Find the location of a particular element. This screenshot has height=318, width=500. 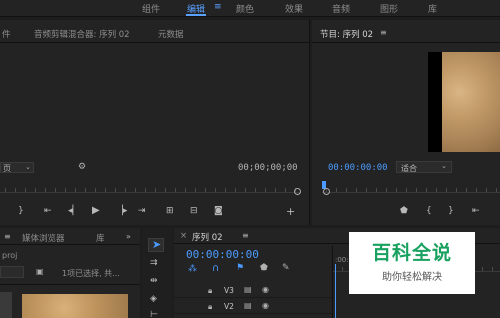

workspace-bar: 组件 编辑 ≡ 颜色 效果 音频 图形 库 is located at coordinates (250, 8).